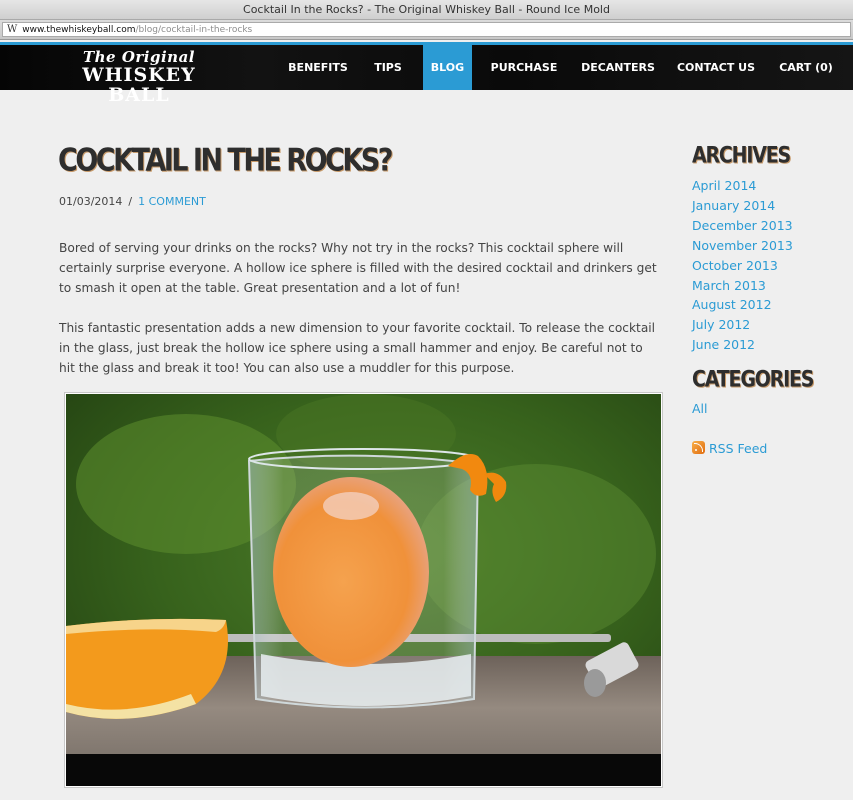 Image resolution: width=853 pixels, height=800 pixels. Describe the element at coordinates (139, 85) in the screenshot. I see `logo-line-2: WHISKEY BALL` at that location.